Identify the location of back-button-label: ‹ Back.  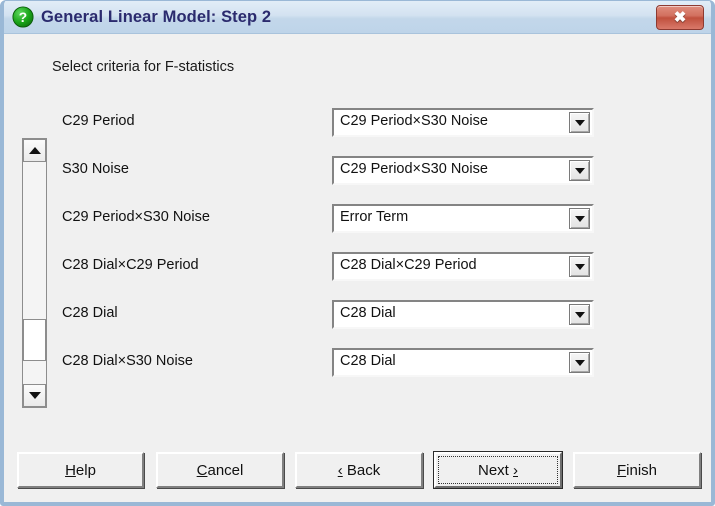
(359, 470).